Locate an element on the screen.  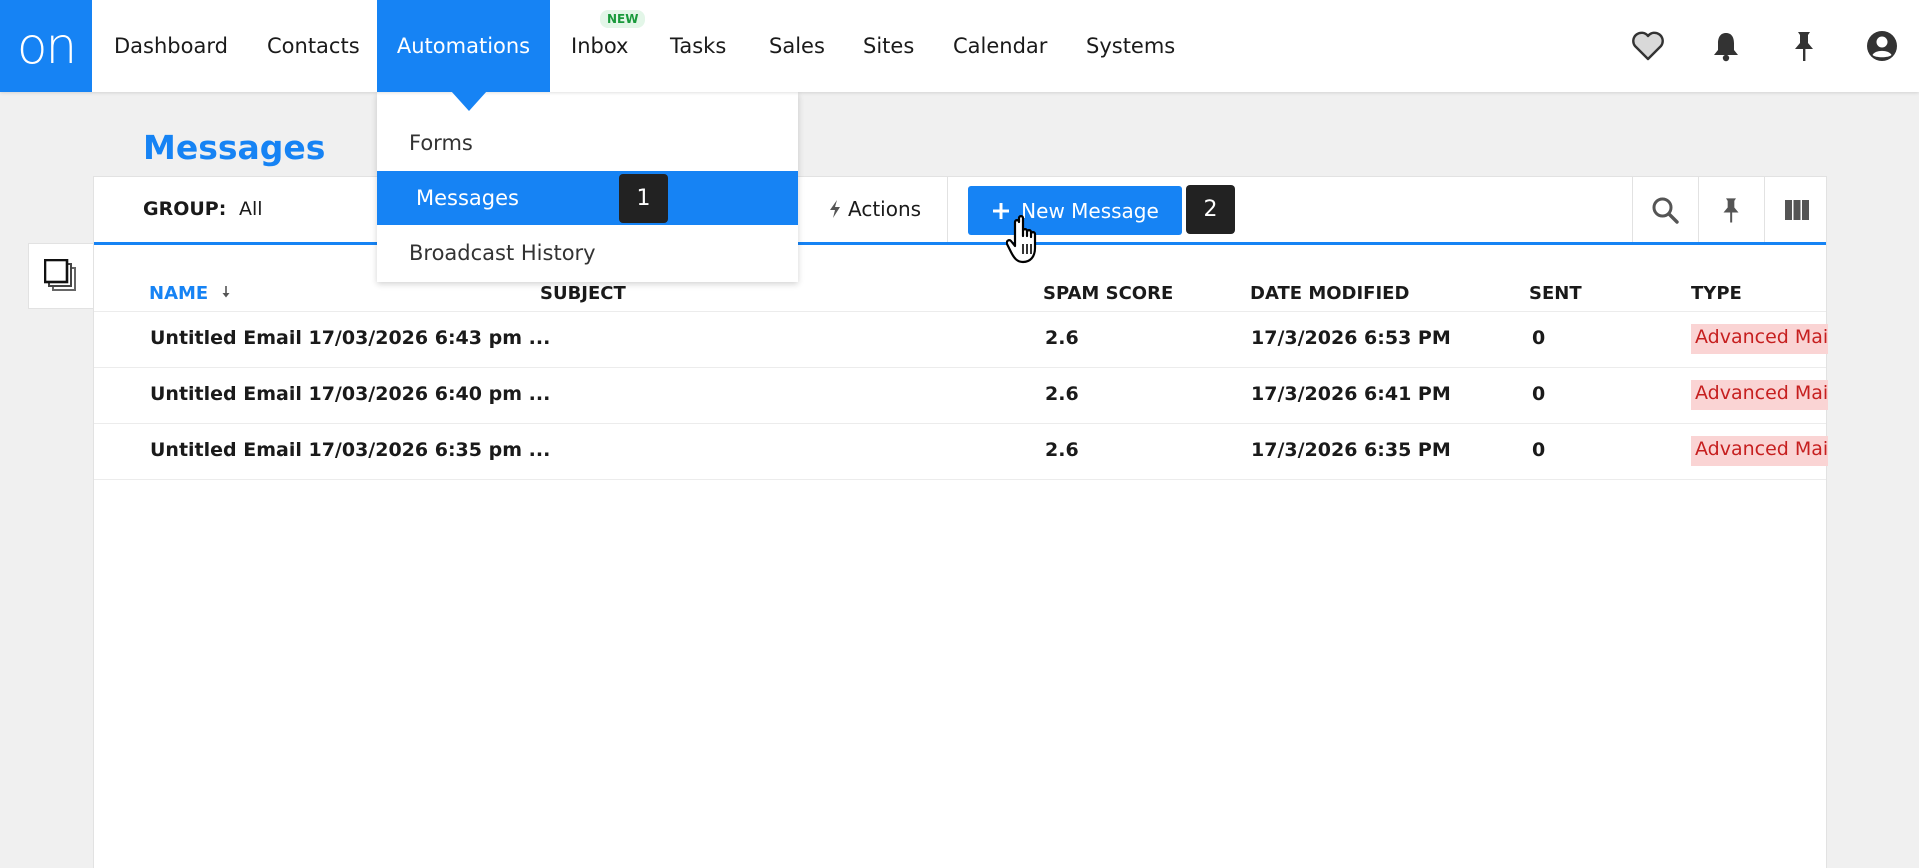
dropdown-item-forms: Forms is located at coordinates (587, 143).